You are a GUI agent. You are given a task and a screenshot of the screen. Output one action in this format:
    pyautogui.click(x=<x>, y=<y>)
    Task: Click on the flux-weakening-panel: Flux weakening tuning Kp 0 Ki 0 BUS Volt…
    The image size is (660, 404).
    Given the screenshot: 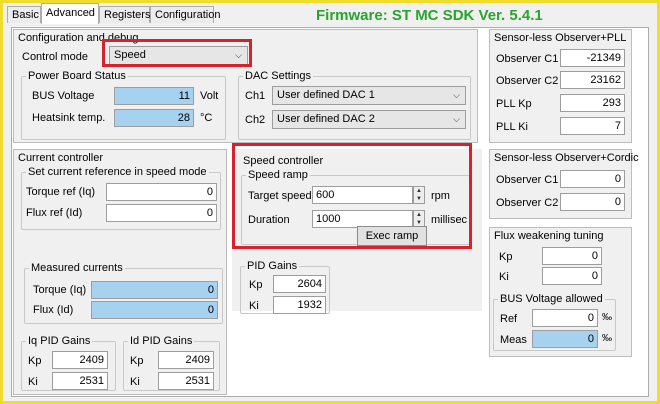 What is the action you would take?
    pyautogui.click(x=560, y=292)
    